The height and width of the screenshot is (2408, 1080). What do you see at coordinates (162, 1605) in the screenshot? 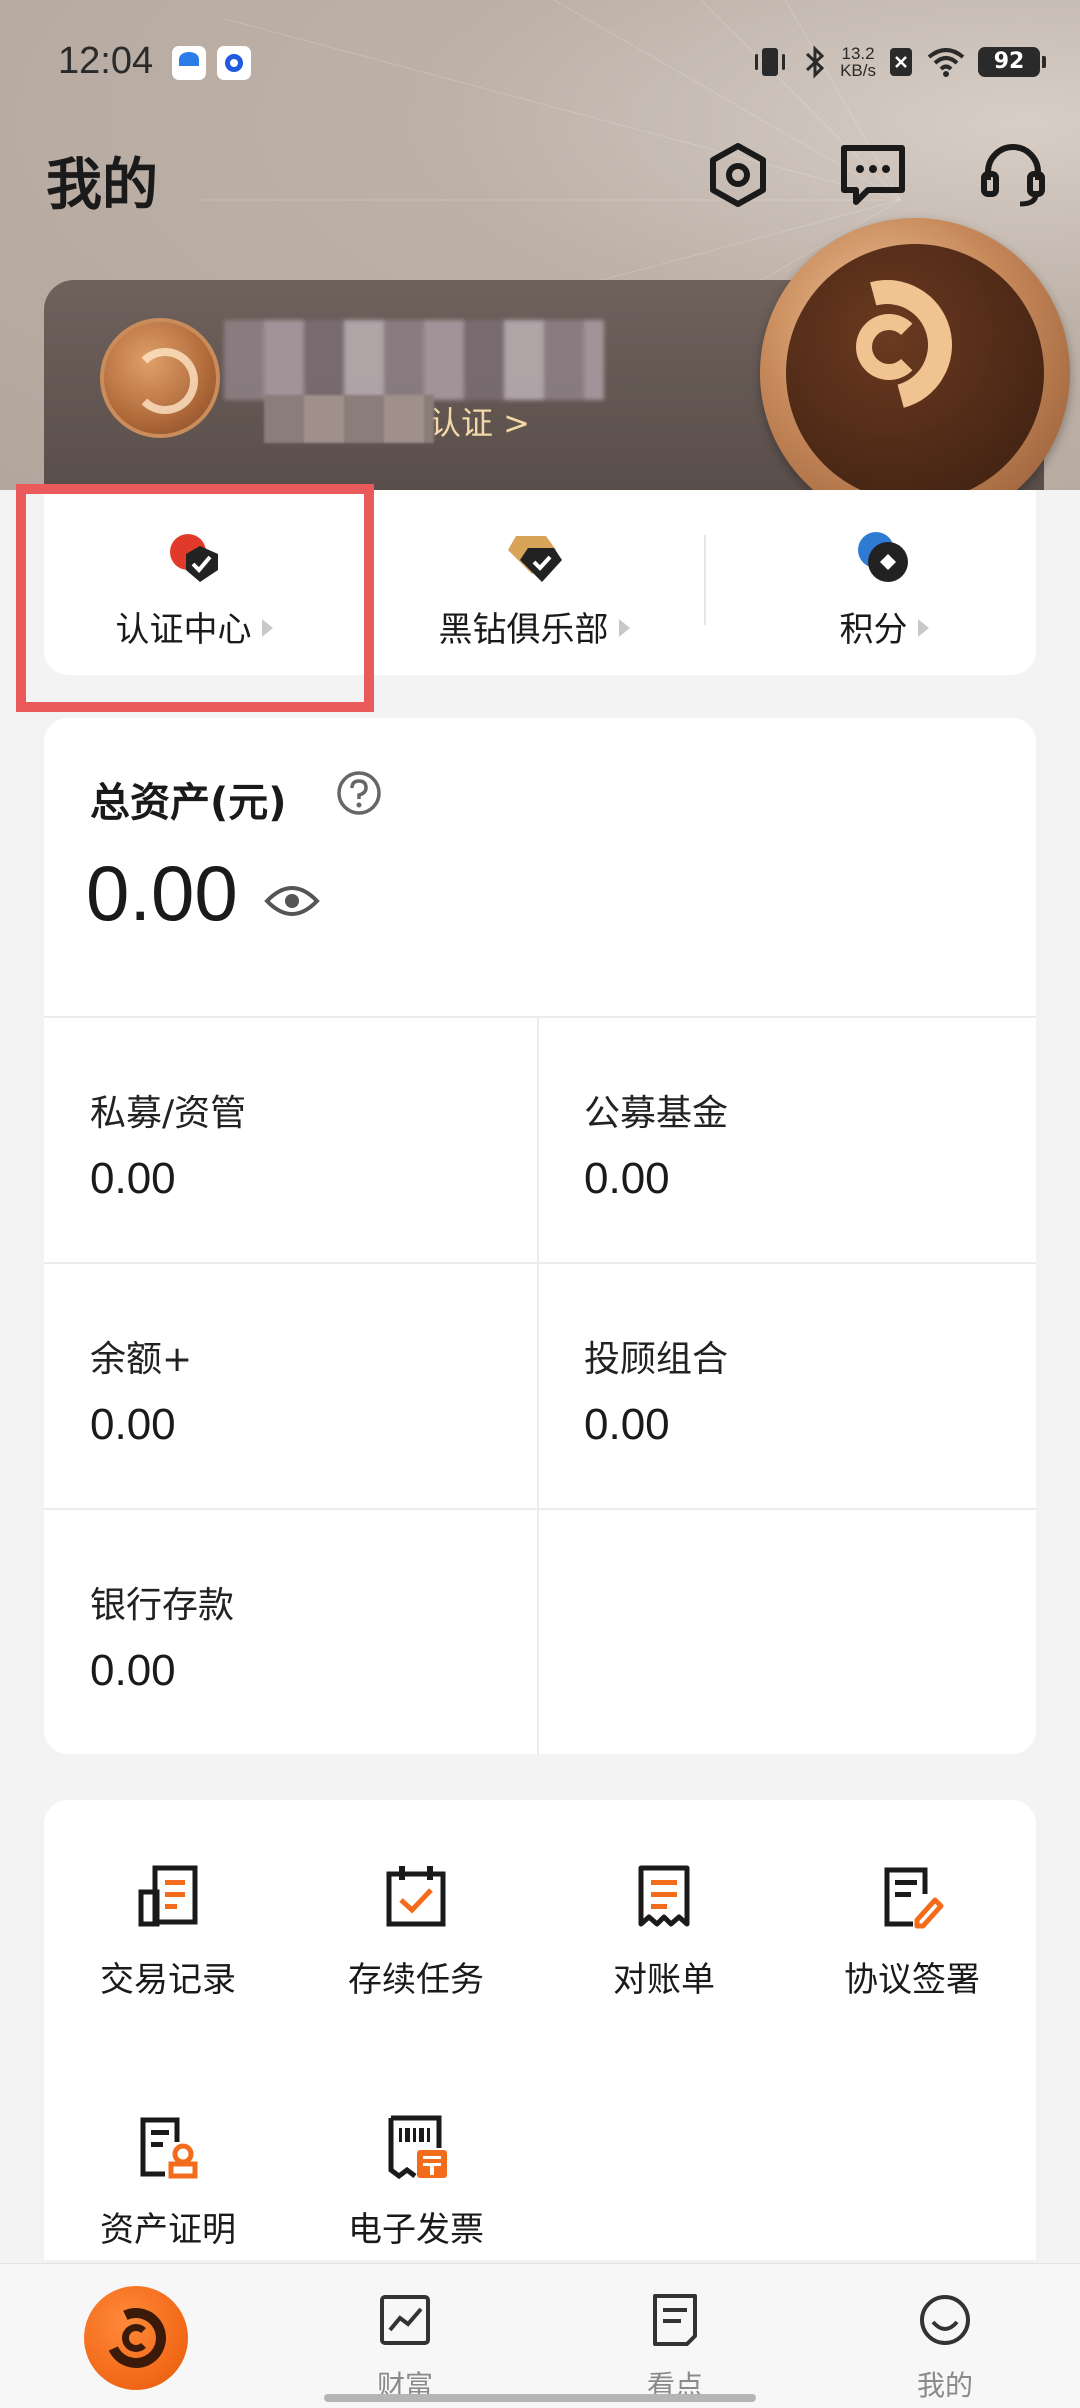
I see `asset-label: 银行存款` at bounding box center [162, 1605].